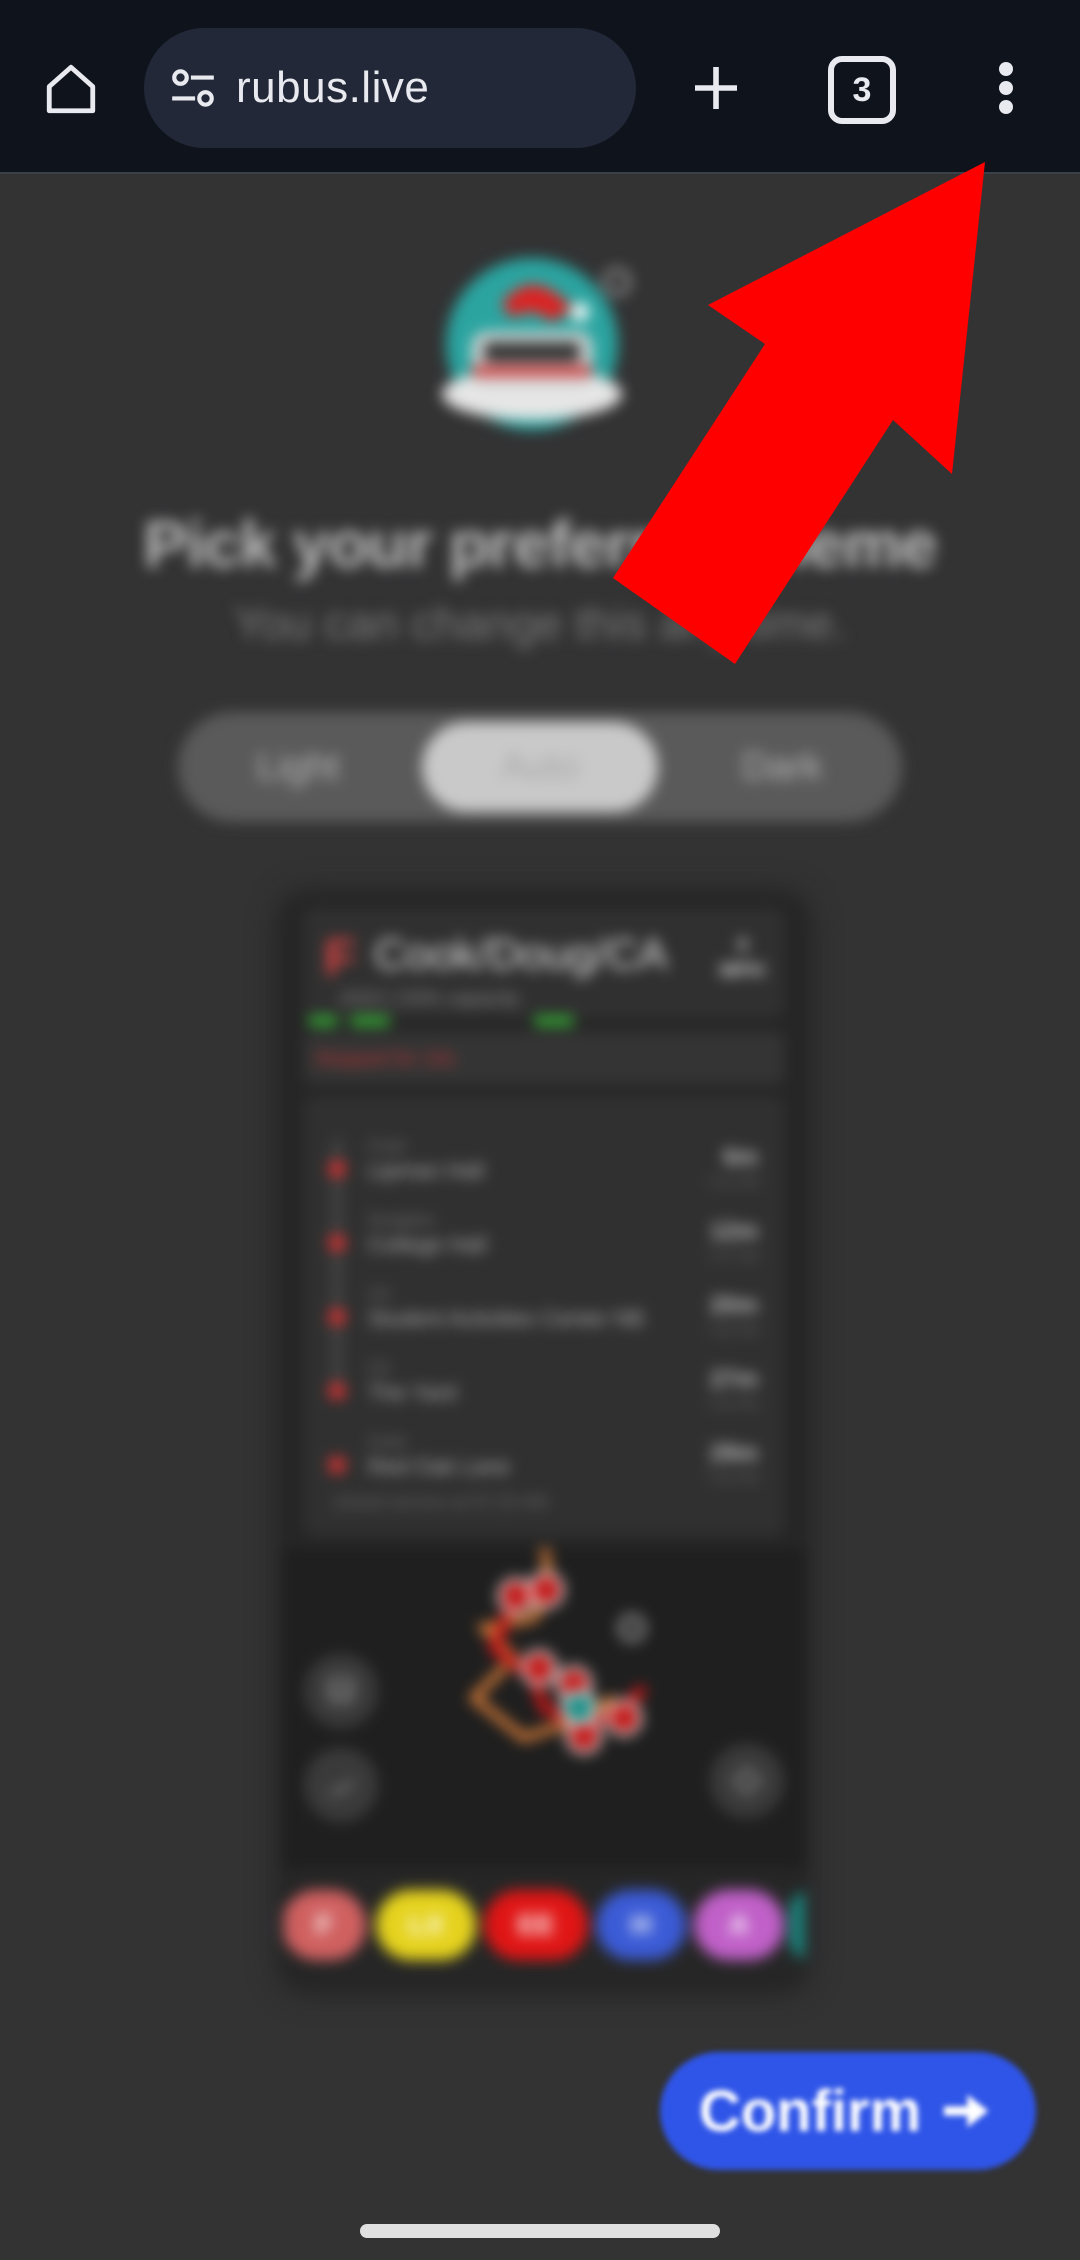  I want to click on route-chip-a: A, so click(739, 1925).